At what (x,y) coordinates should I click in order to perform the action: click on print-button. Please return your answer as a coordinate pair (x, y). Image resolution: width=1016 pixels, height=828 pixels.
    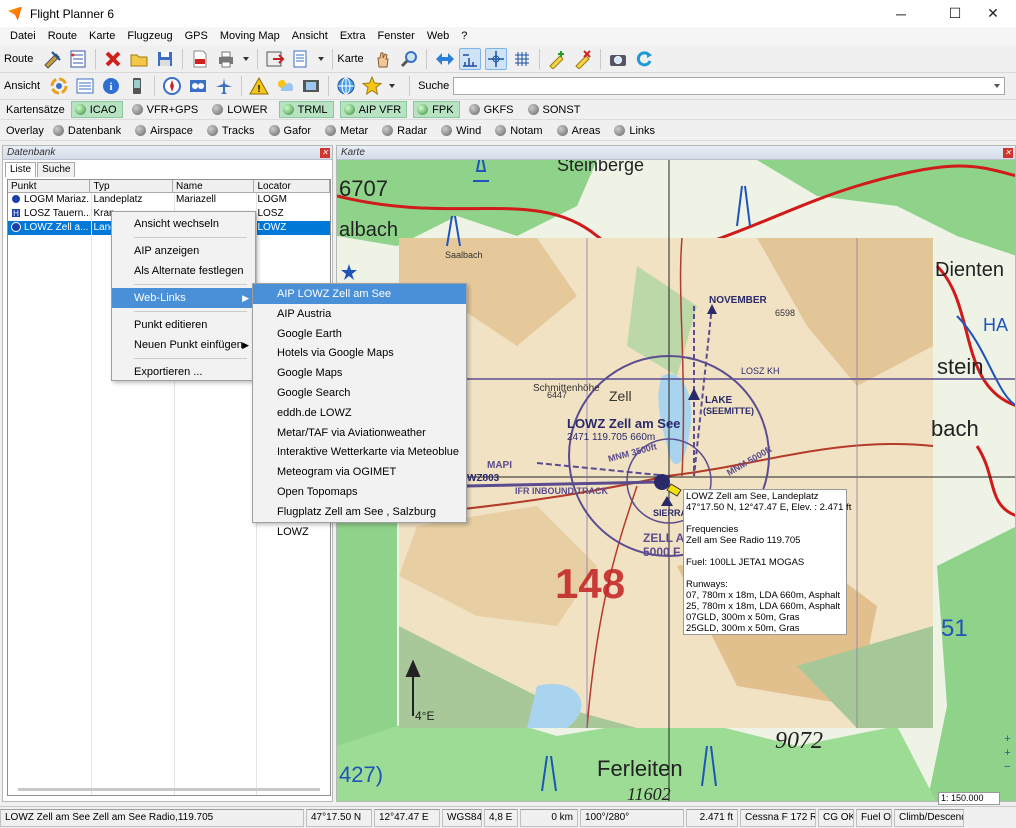
    Looking at the image, I should click on (226, 59).